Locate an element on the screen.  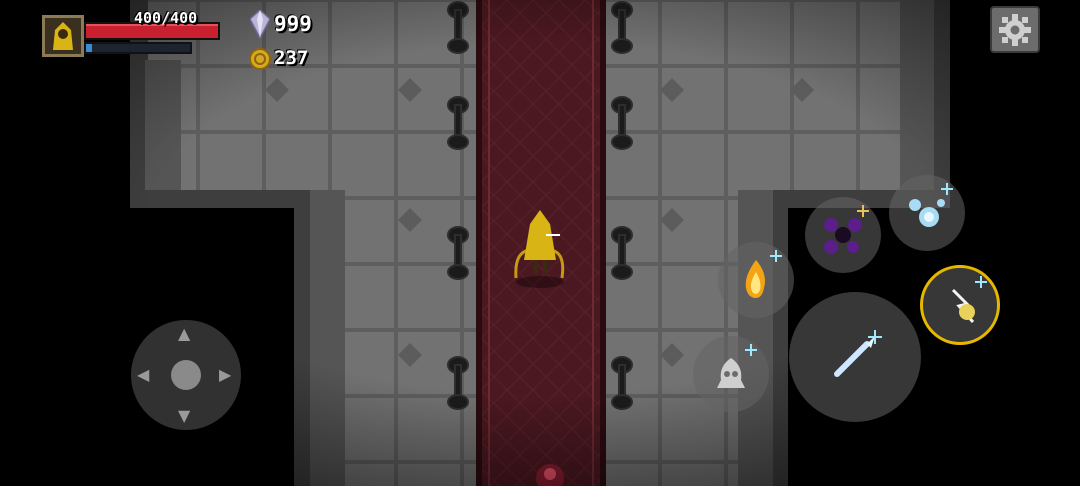
arrow-down-icon: ▼ is located at coordinates (184, 415).